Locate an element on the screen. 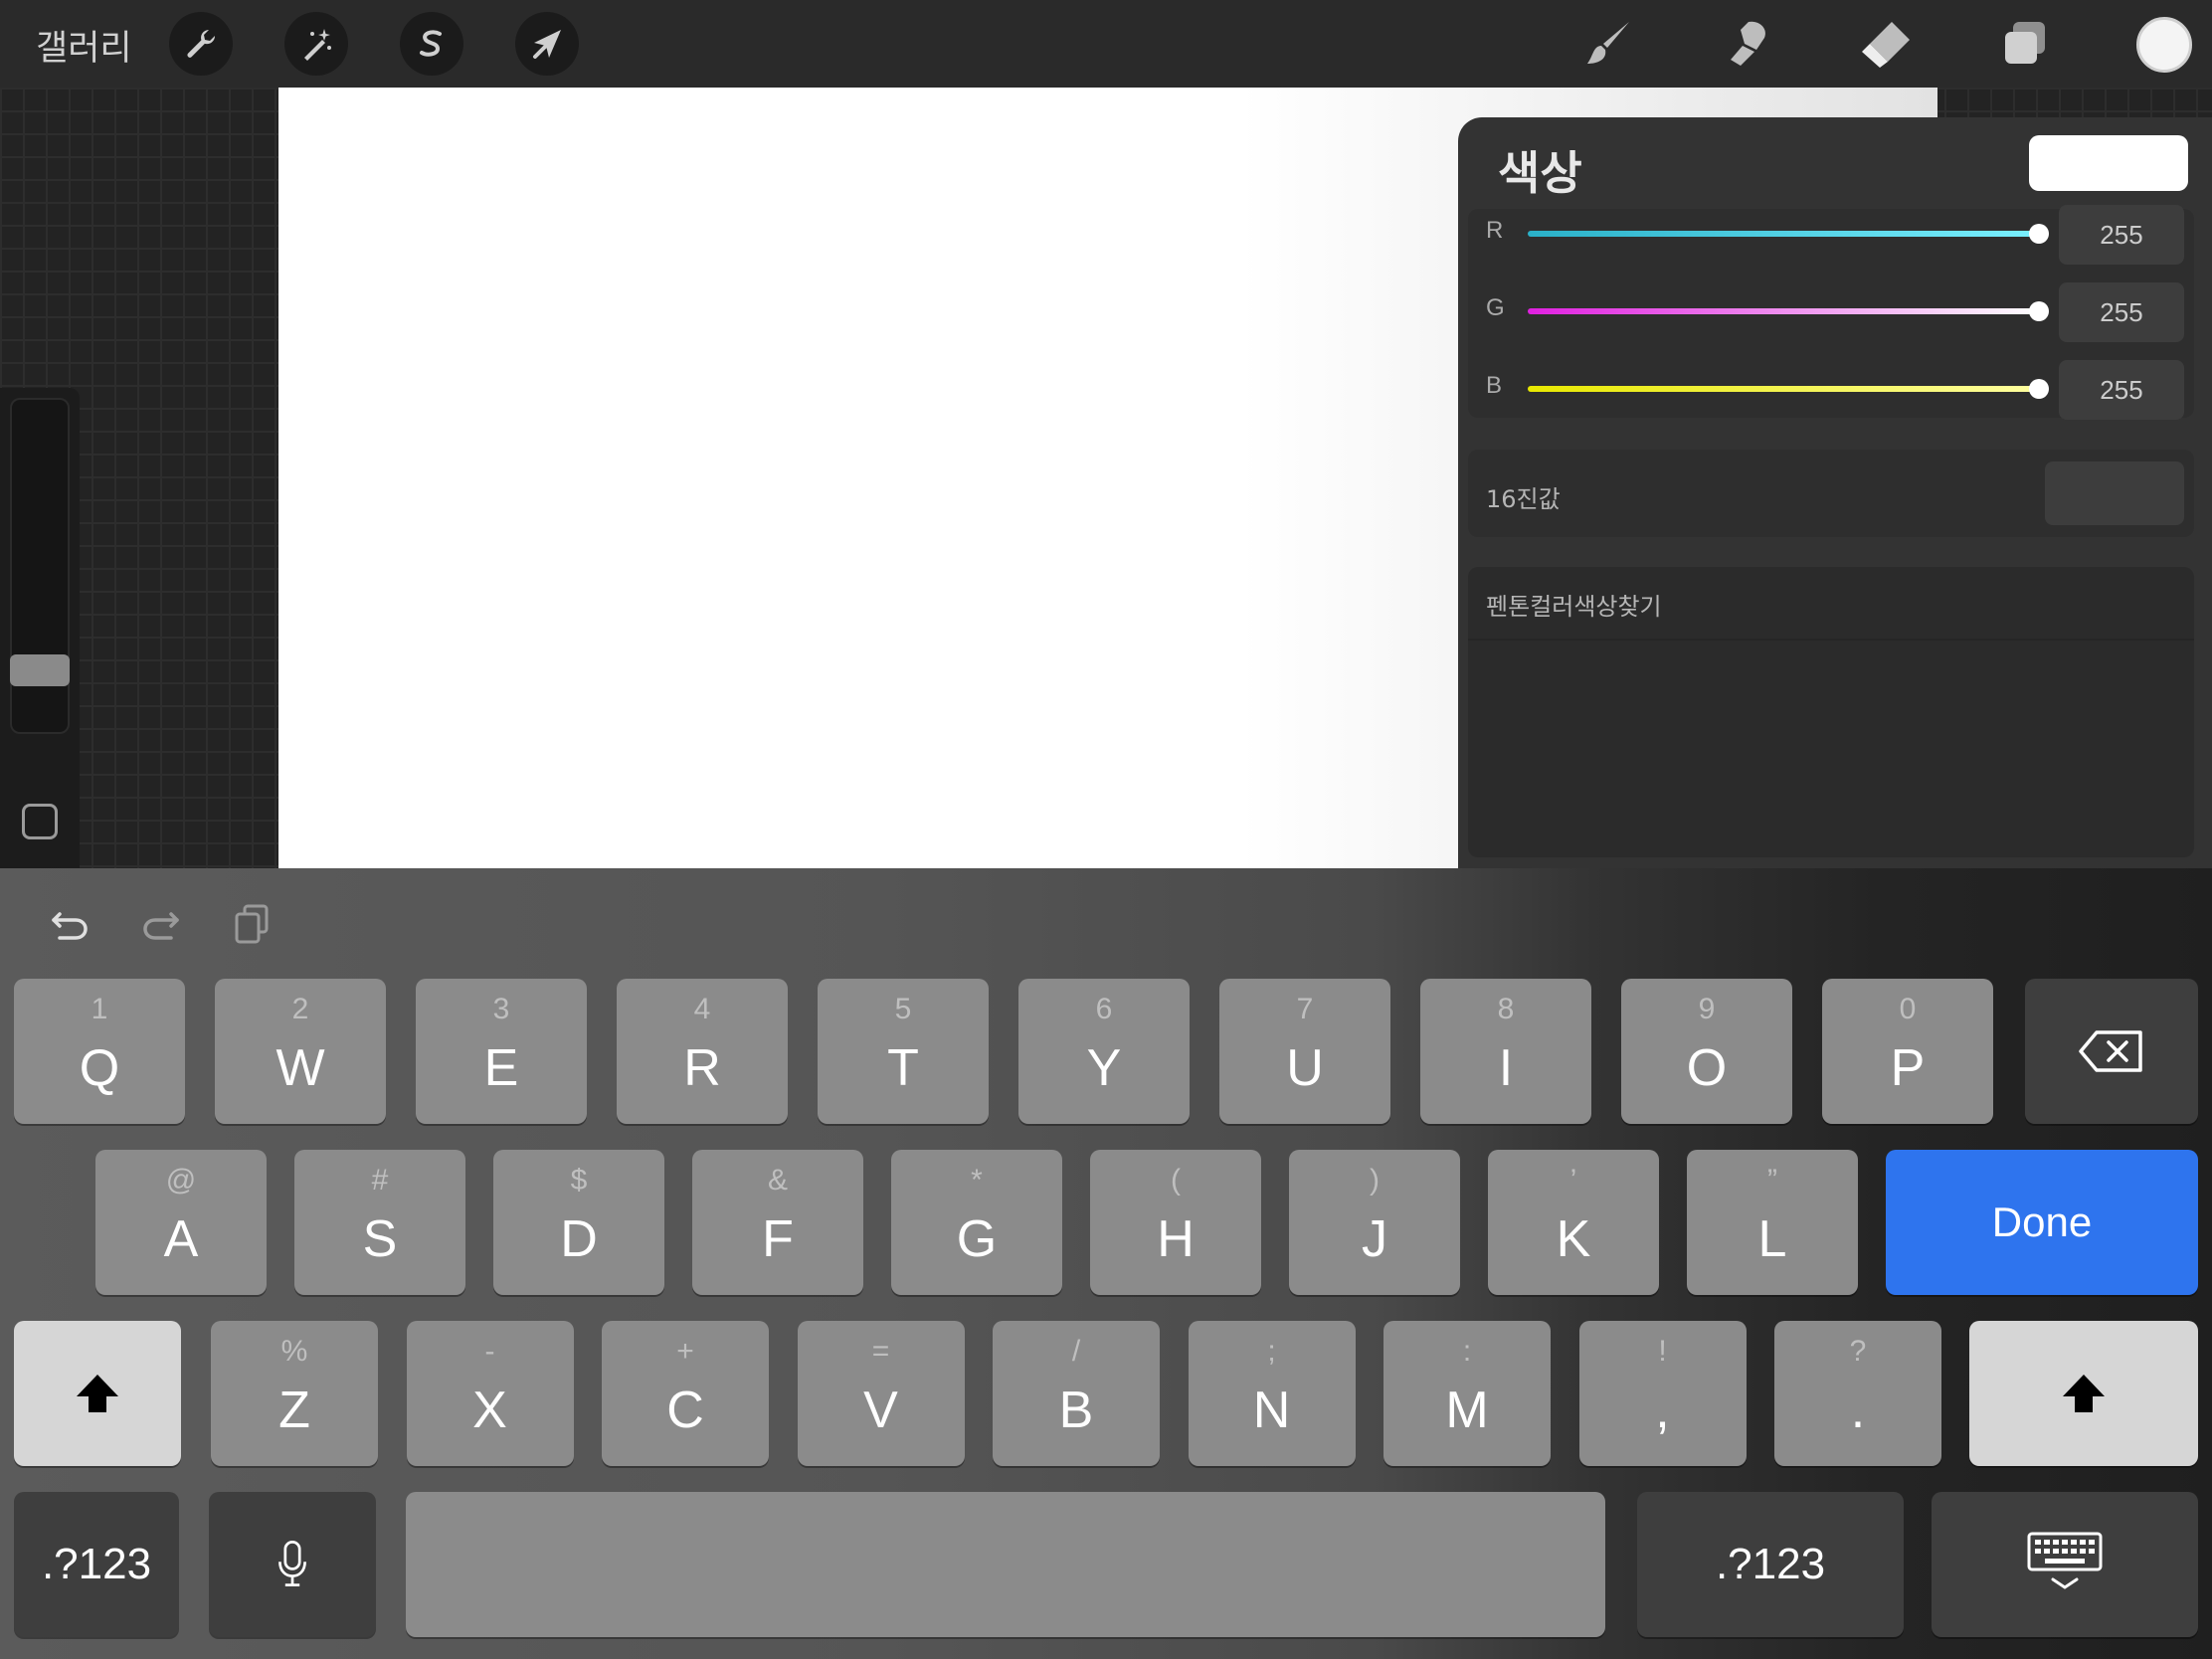 Image resolution: width=2212 pixels, height=1659 pixels. smudge-button is located at coordinates (1746, 44).